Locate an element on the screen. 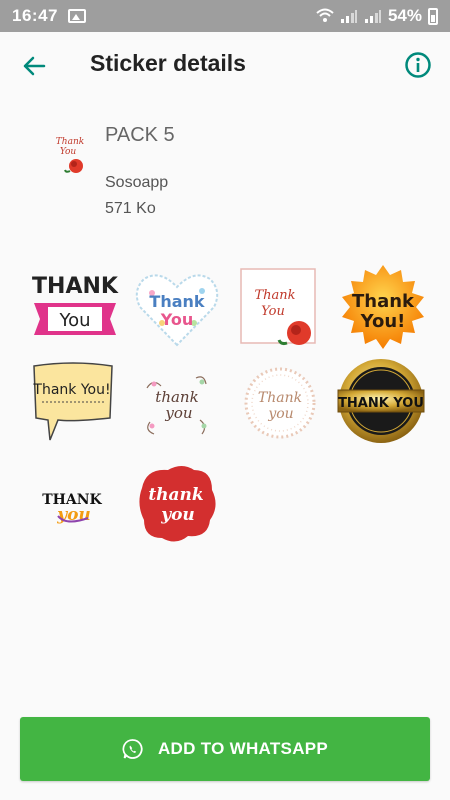 This screenshot has width=450, height=800. sticker-7-text-2: you is located at coordinates (280, 414).